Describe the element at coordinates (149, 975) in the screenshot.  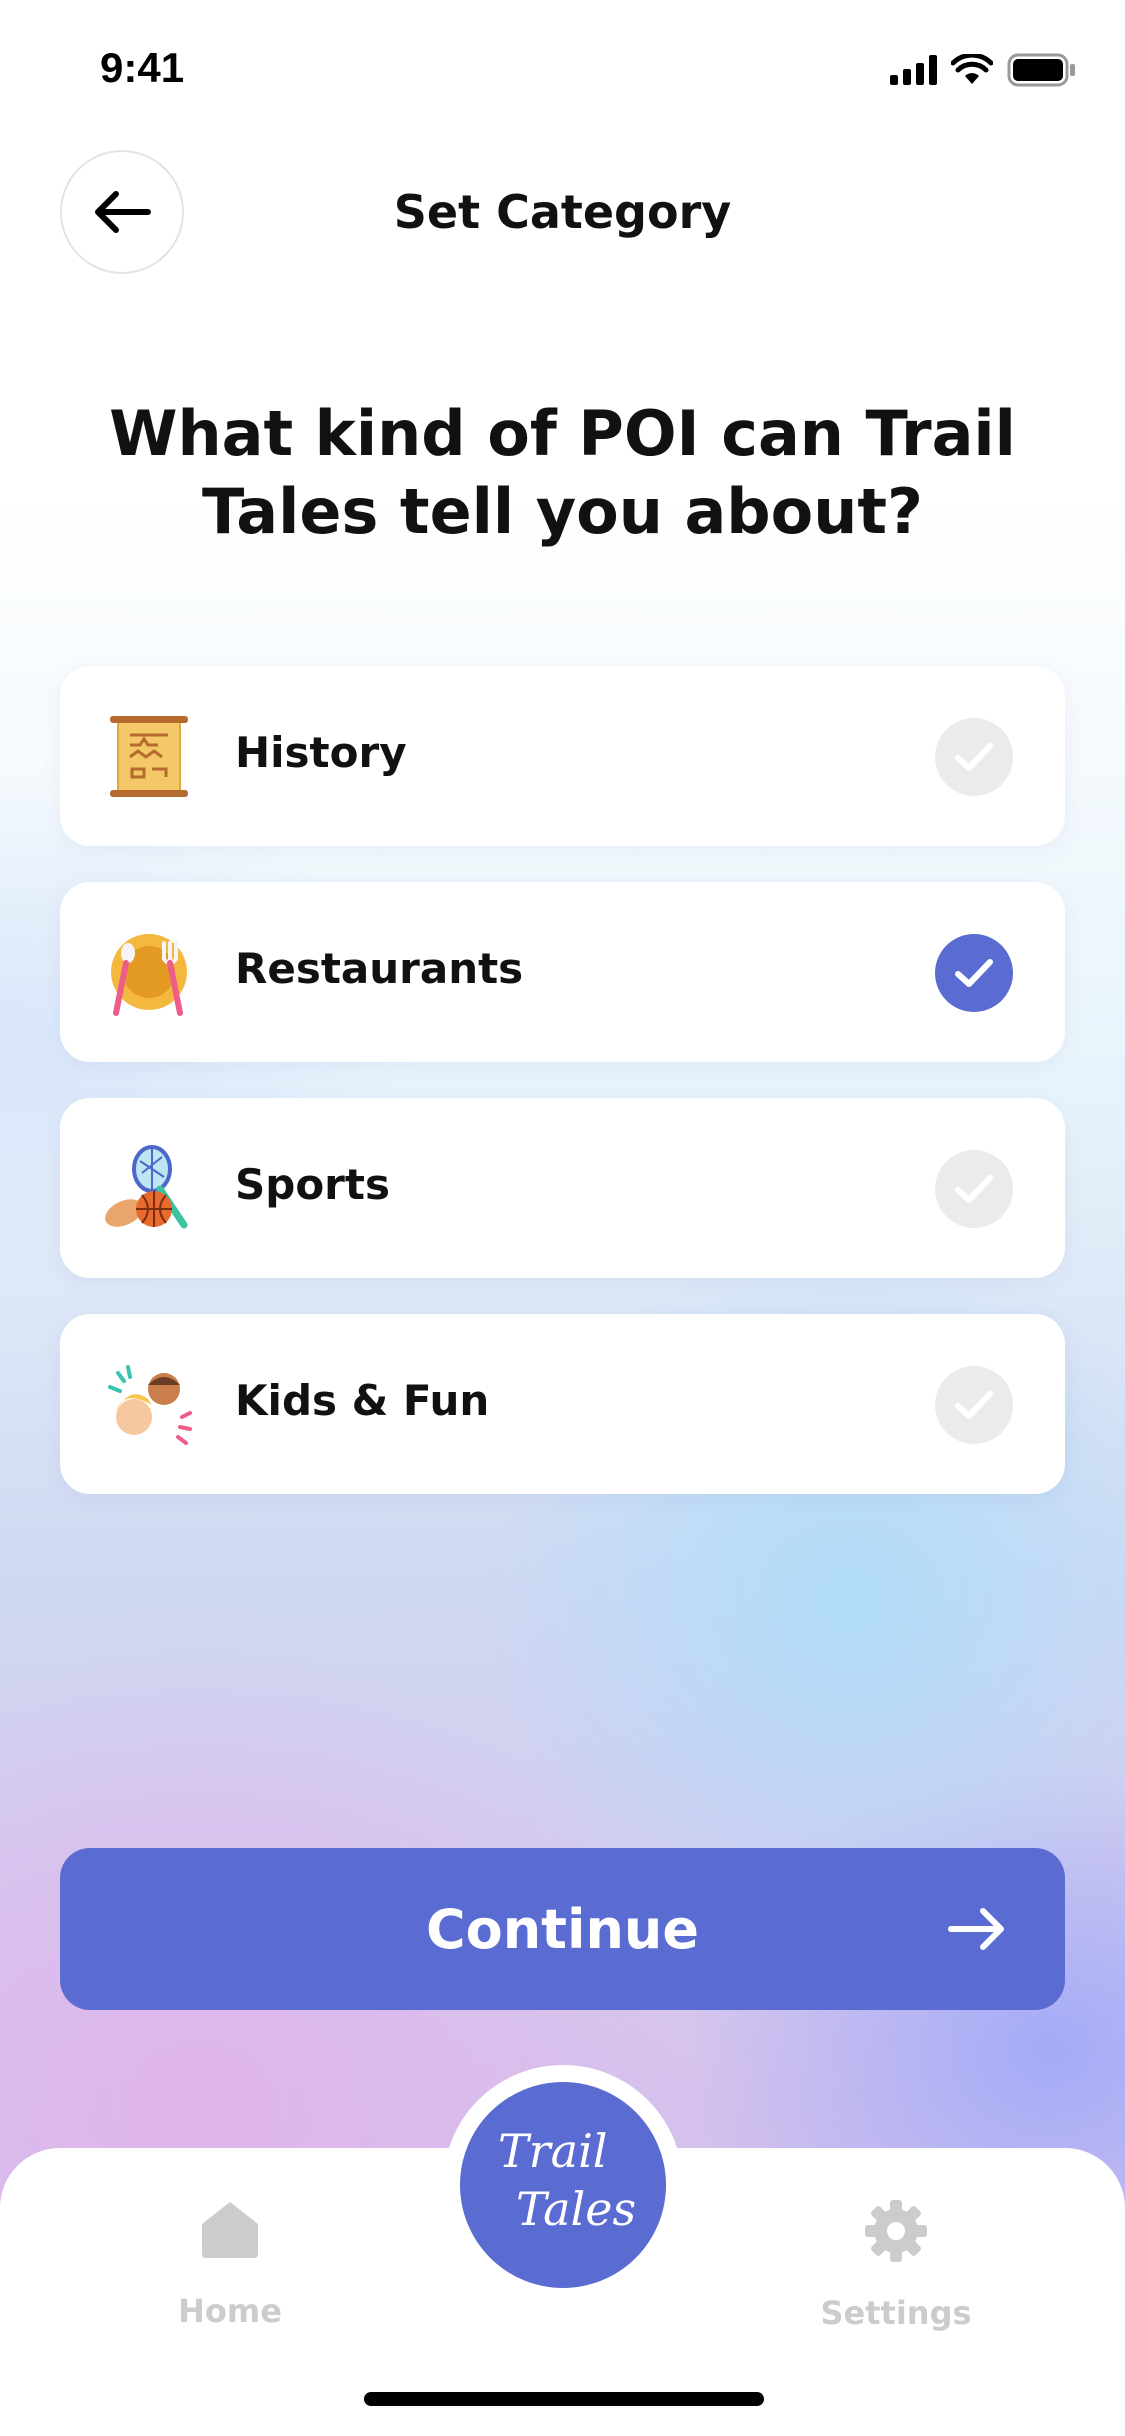
I see `plate-cutlery-icon` at that location.